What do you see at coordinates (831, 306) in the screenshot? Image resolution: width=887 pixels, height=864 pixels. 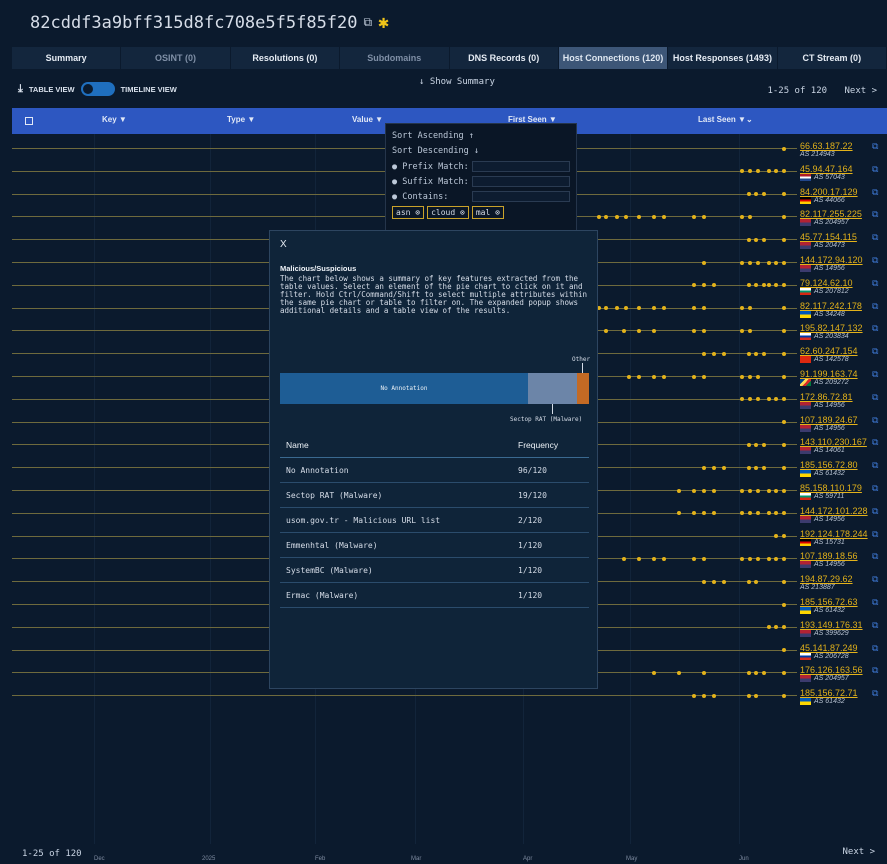 I see `host-ip-link: 82.117.242.178` at bounding box center [831, 306].